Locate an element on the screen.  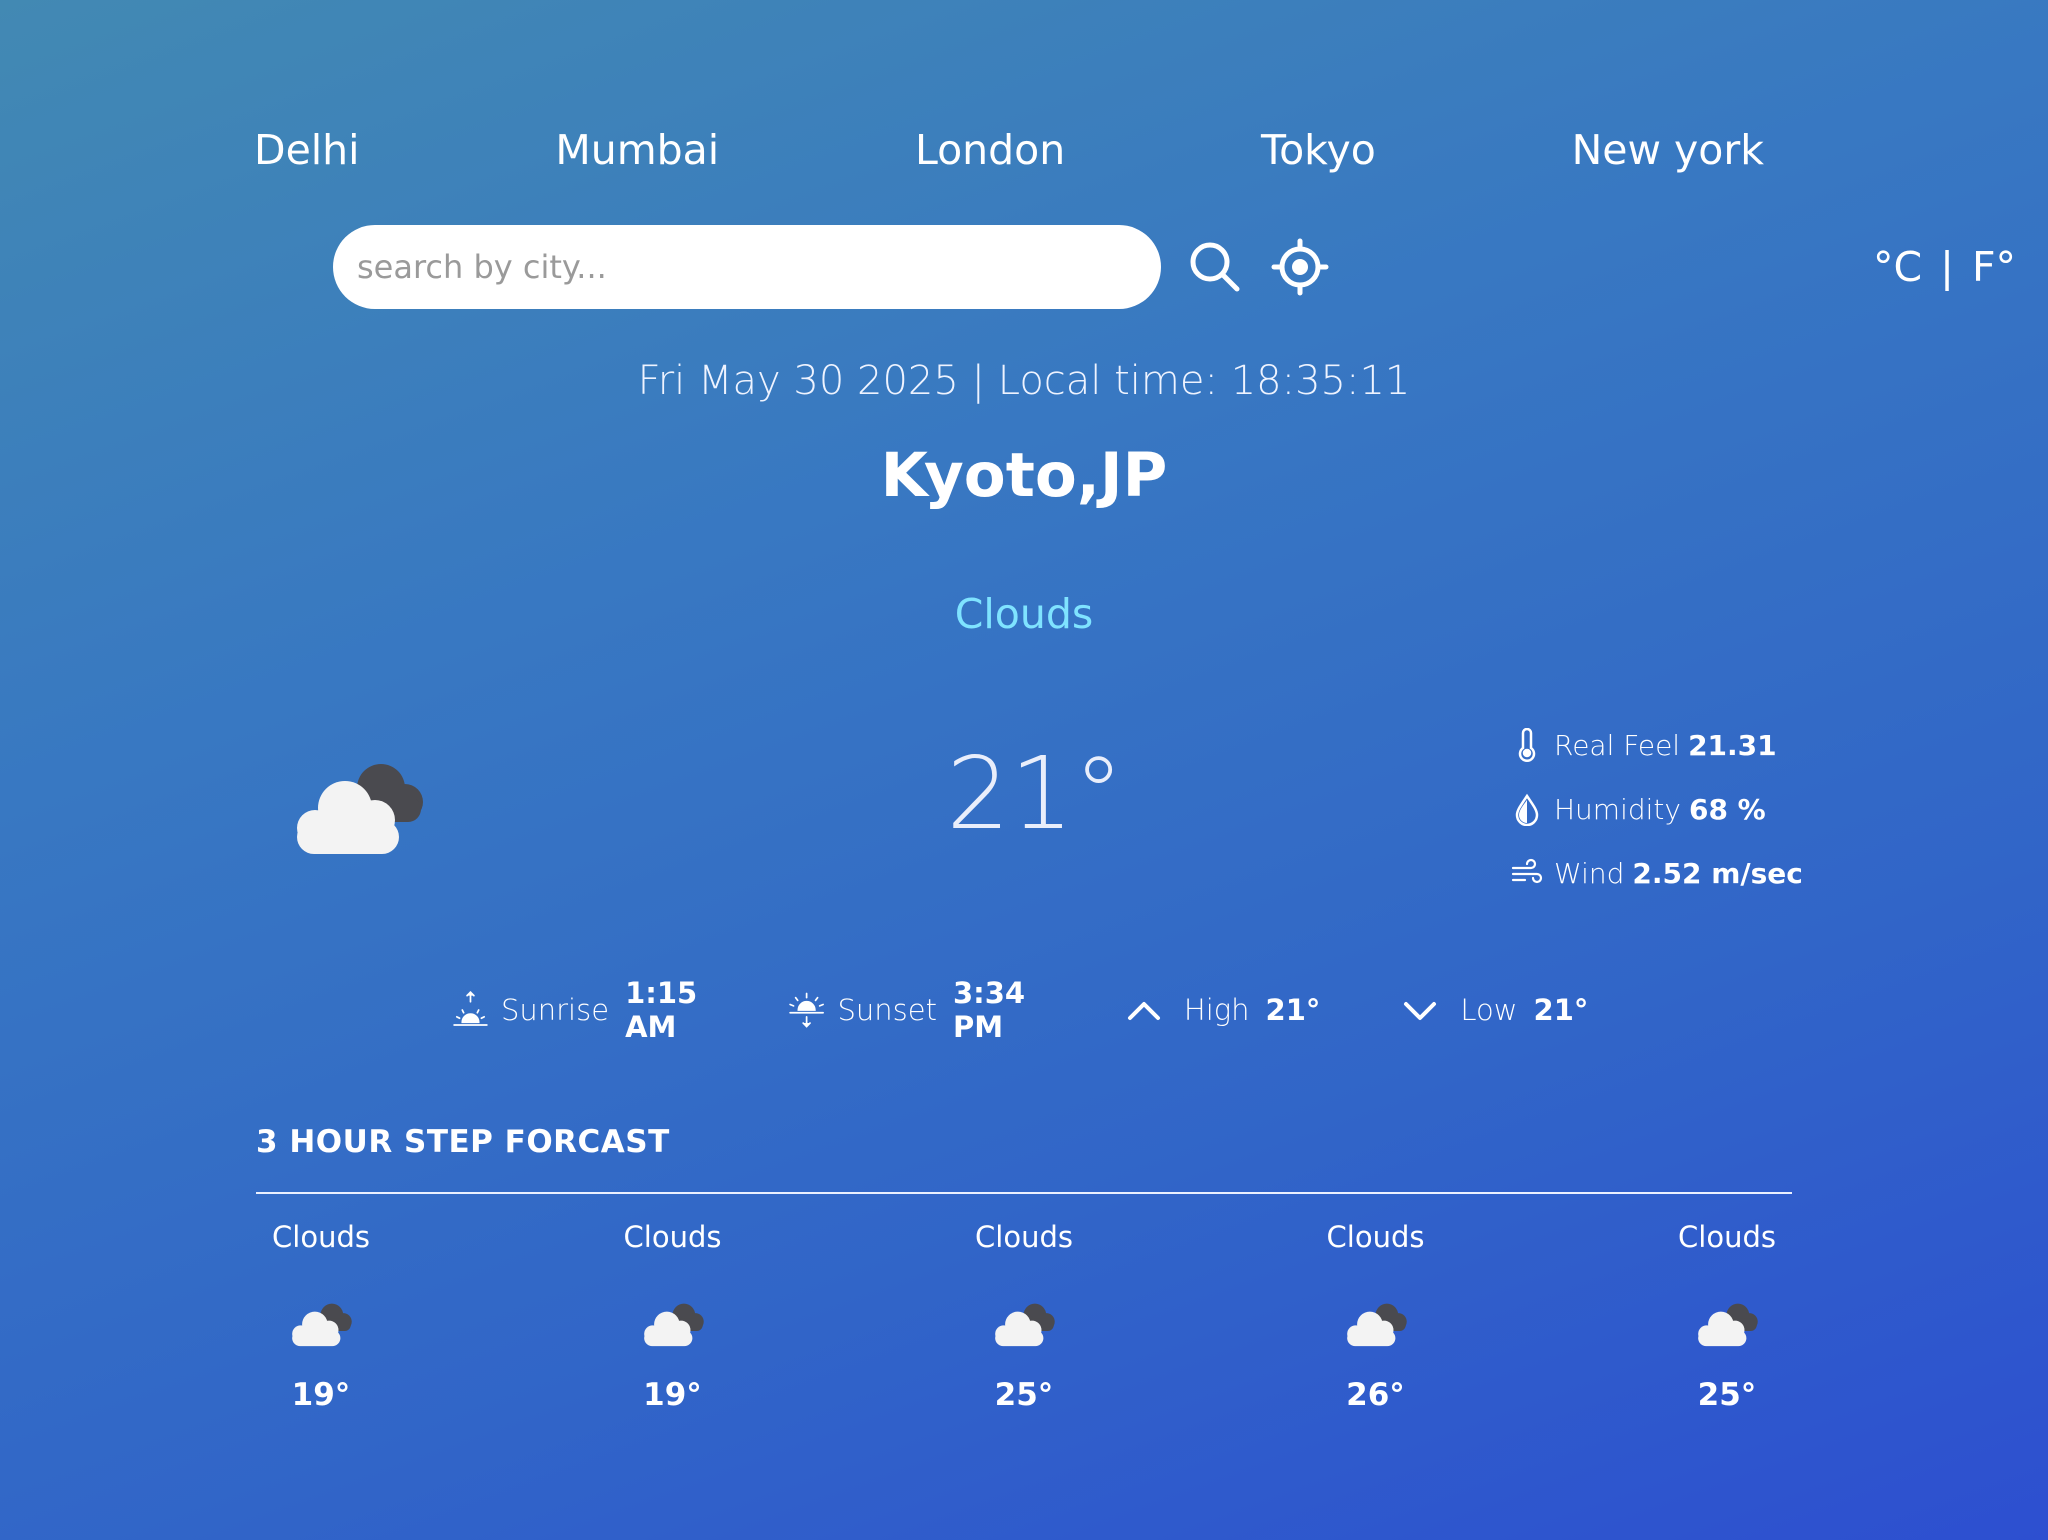
sunrise-value: 1:15 AM is located at coordinates (661, 1010).